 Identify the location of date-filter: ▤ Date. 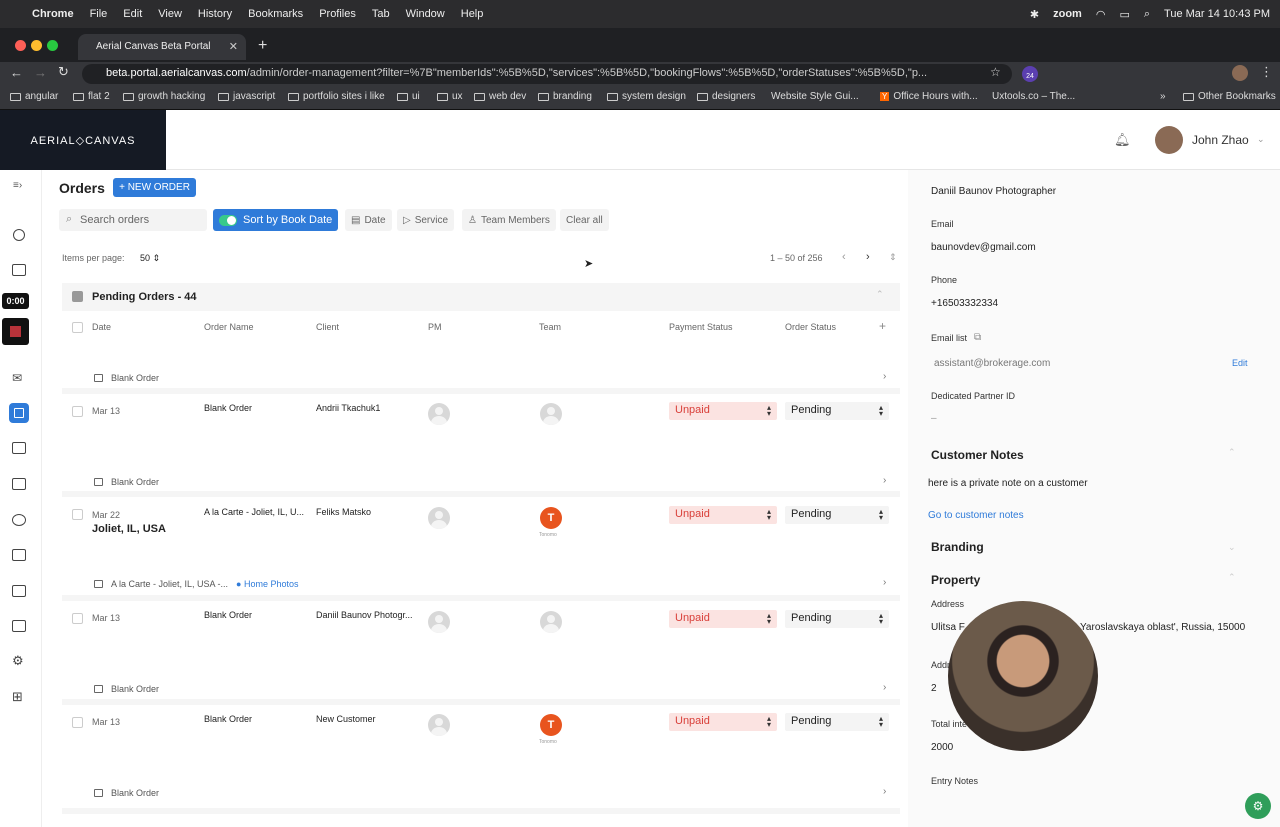
(368, 220).